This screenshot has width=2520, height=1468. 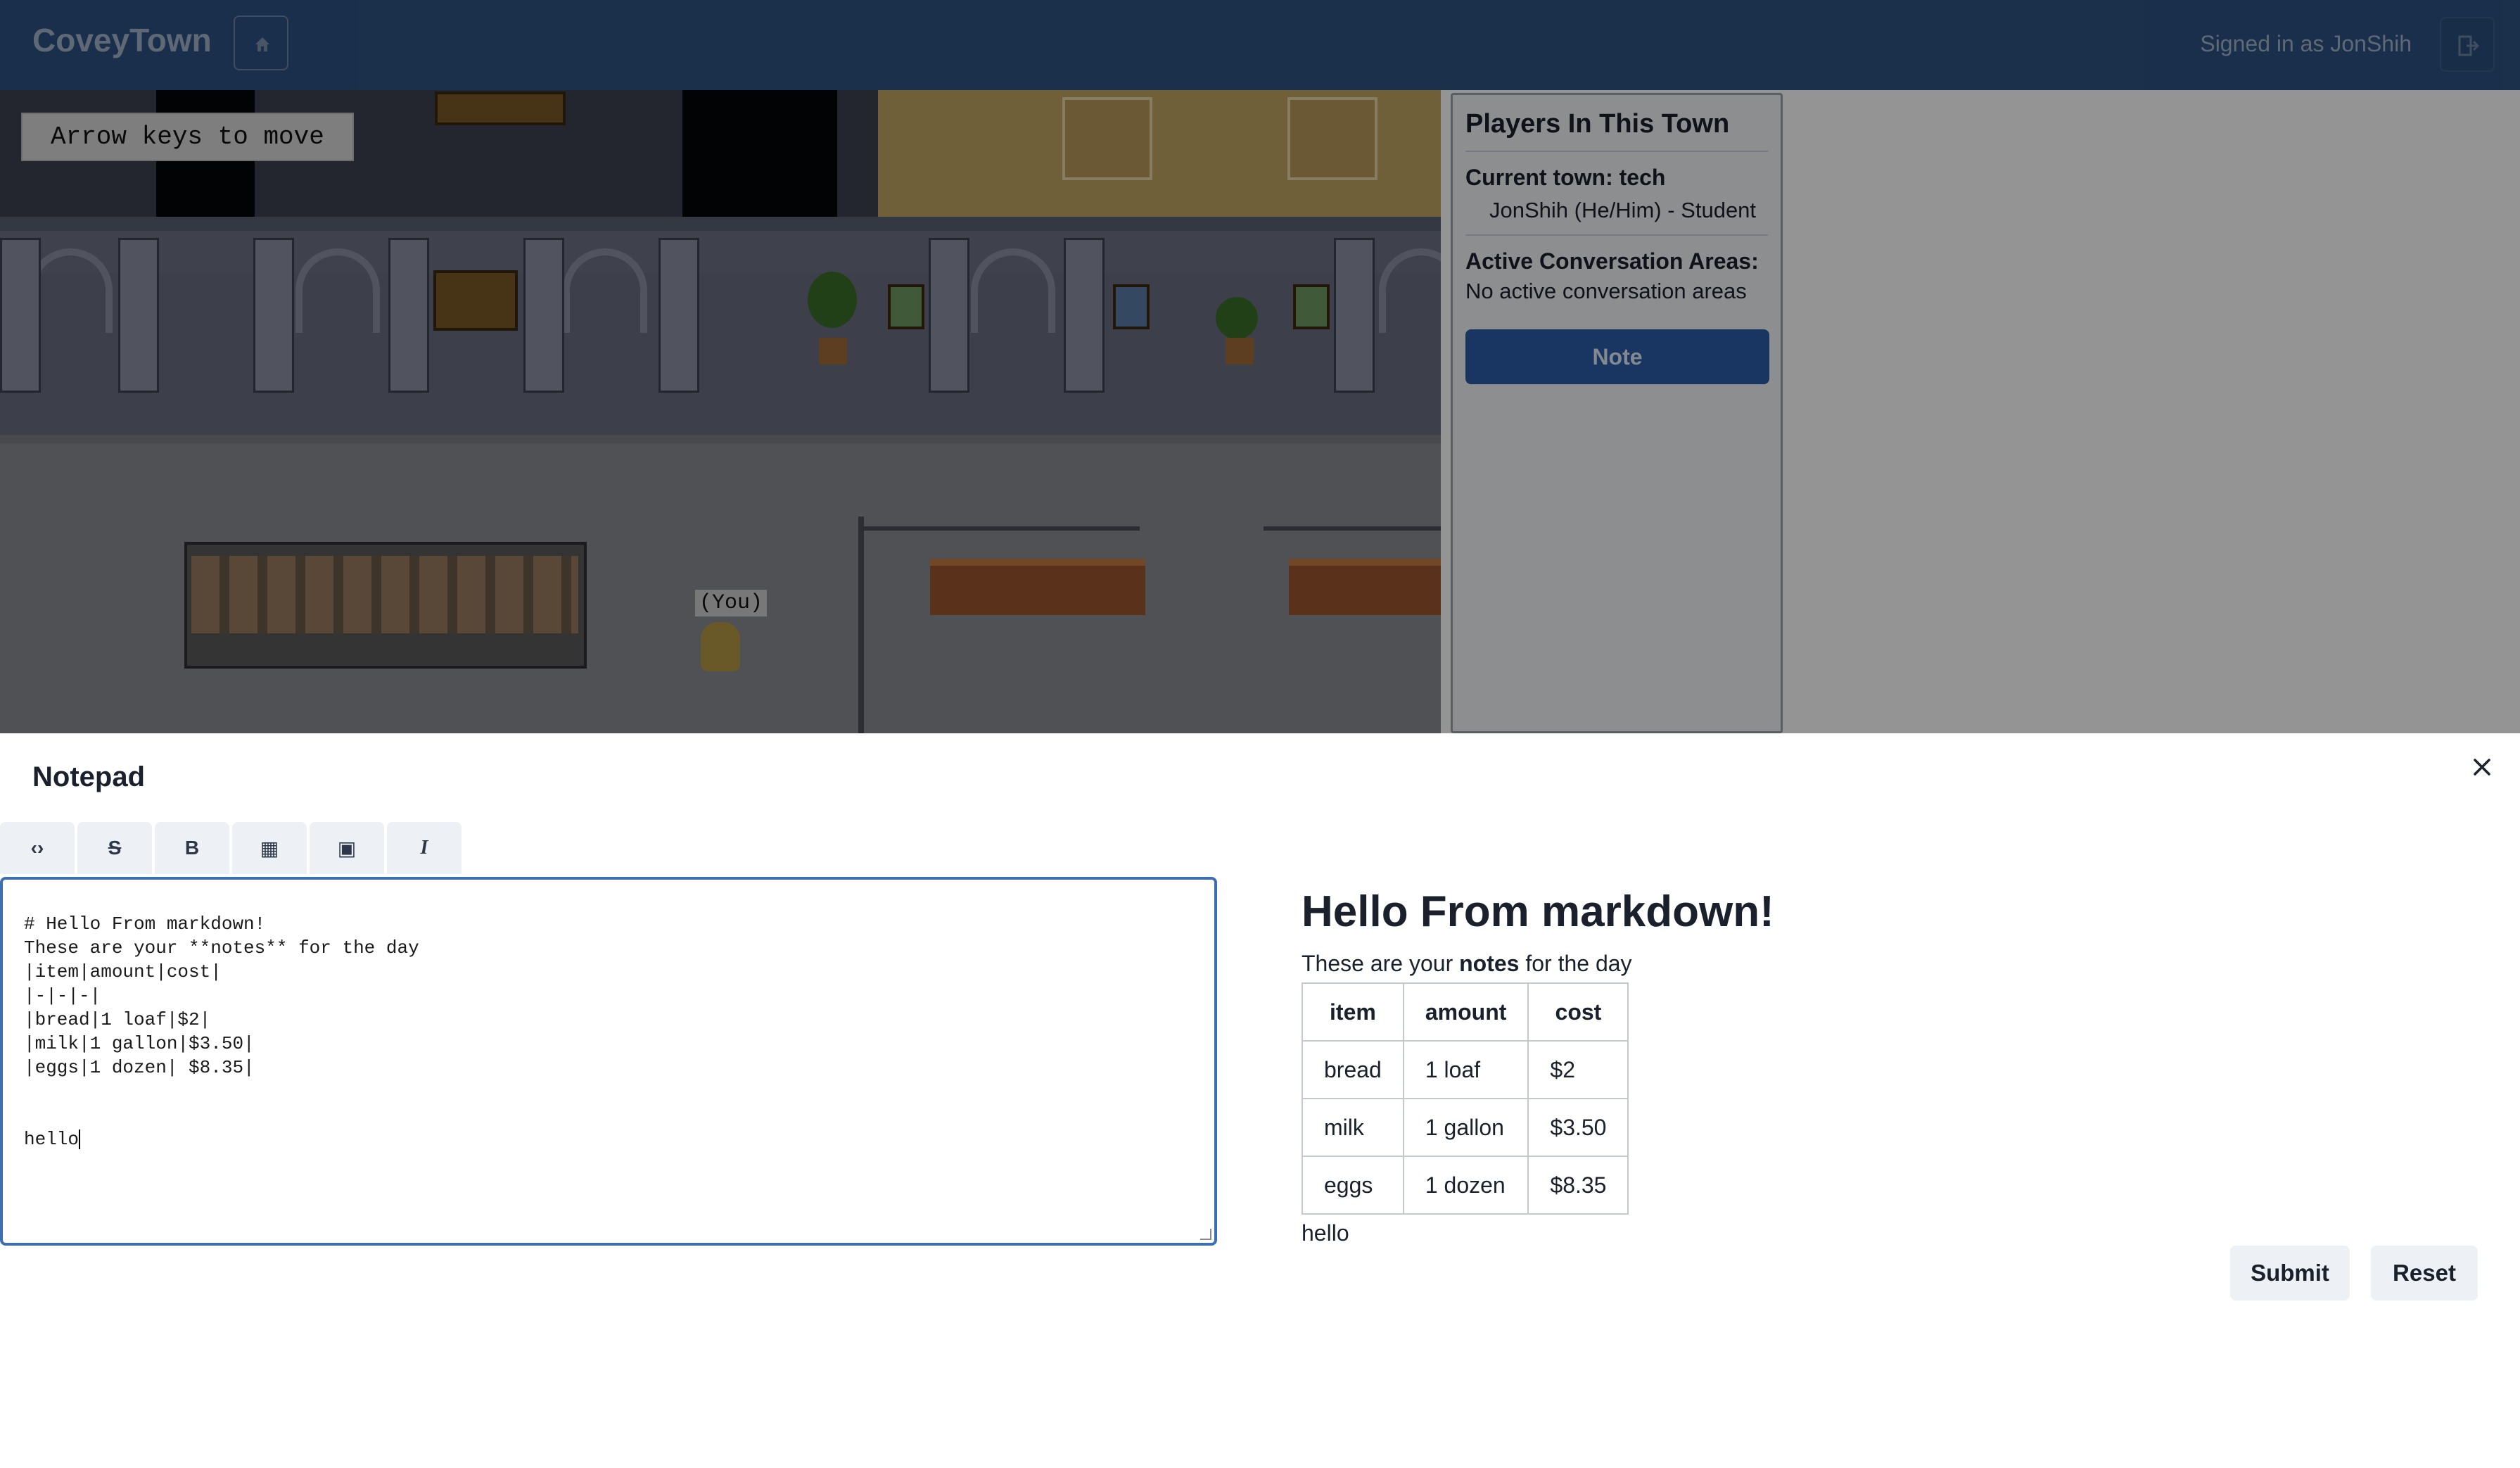 What do you see at coordinates (1326, 1233) in the screenshot?
I see `preview-trailing-text: hello` at bounding box center [1326, 1233].